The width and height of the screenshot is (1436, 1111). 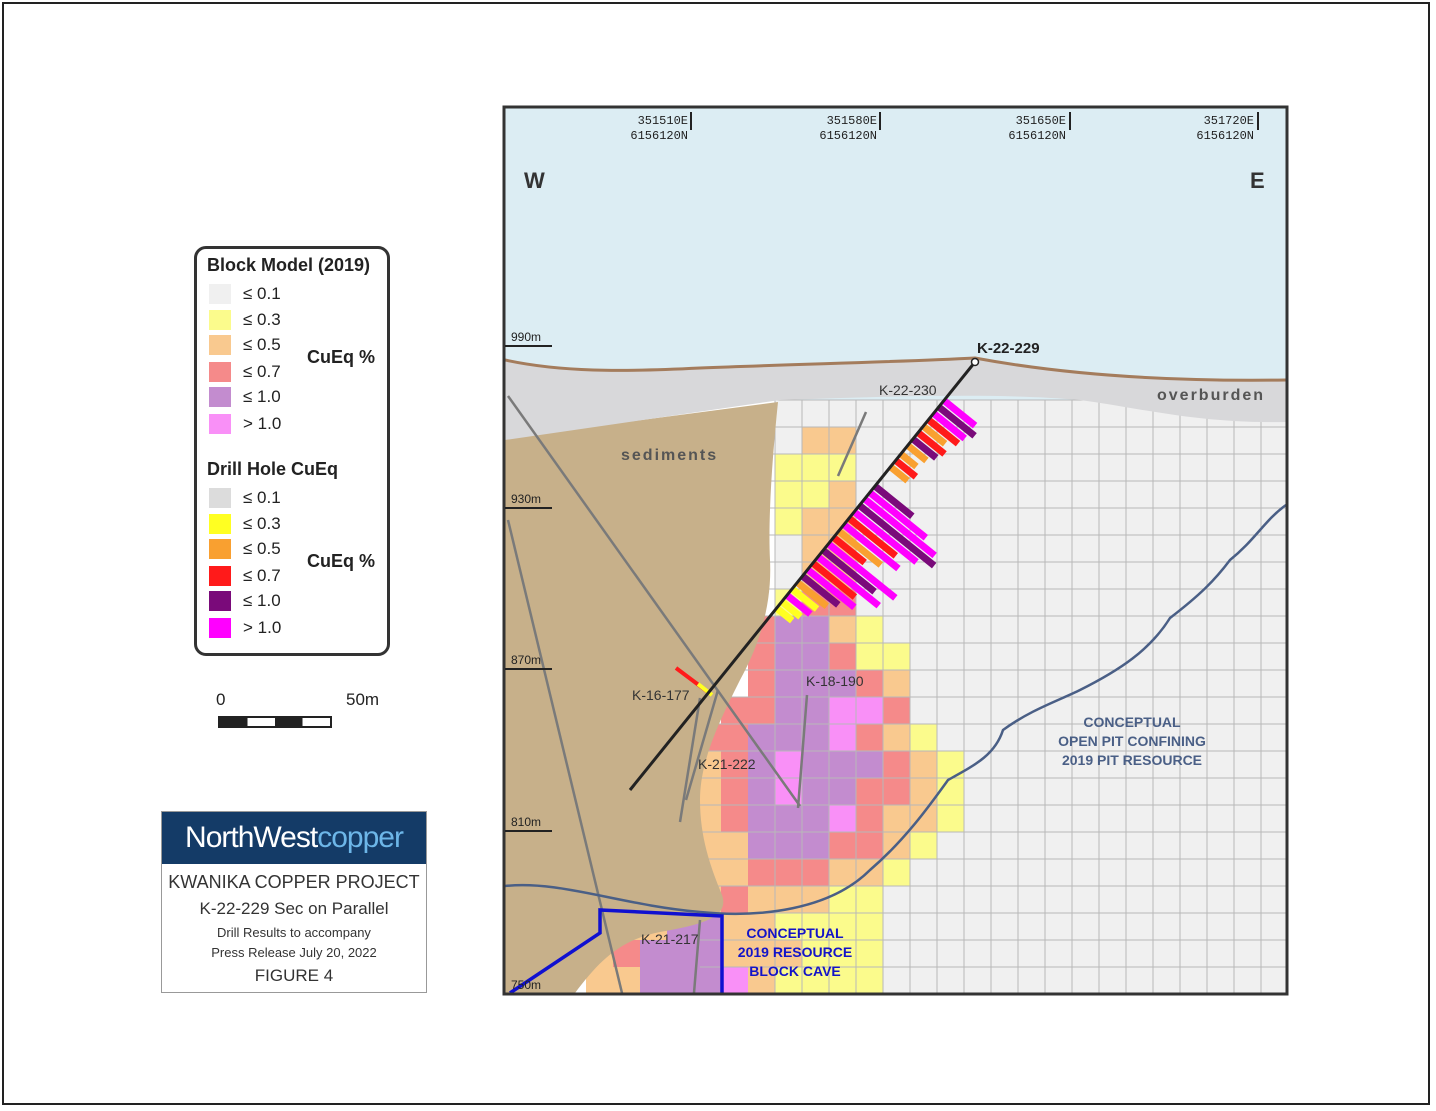 I want to click on elevation-750: 750m, so click(x=526, y=985).